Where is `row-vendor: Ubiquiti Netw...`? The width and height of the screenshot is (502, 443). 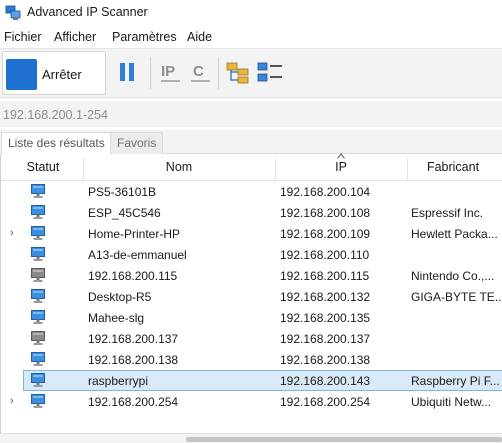
row-vendor: Ubiquiti Netw... is located at coordinates (451, 402).